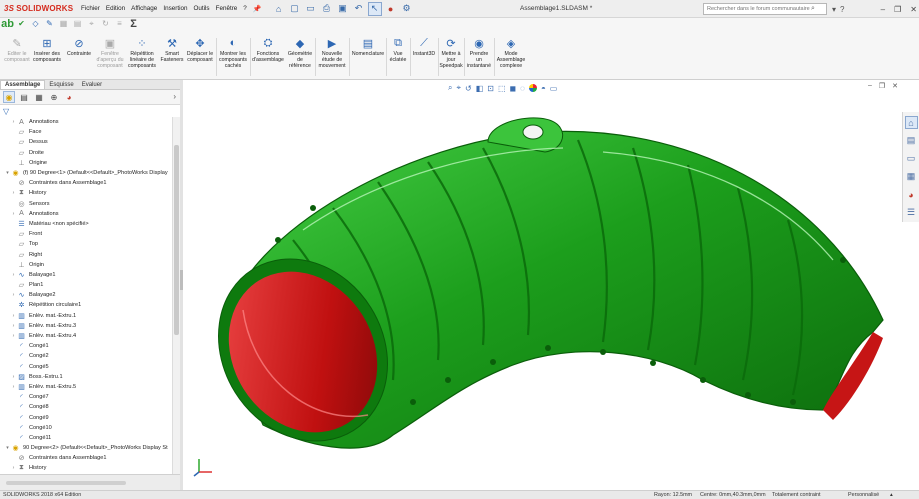  I want to click on status-unit-dropdown-icon: ▴, so click(891, 495).